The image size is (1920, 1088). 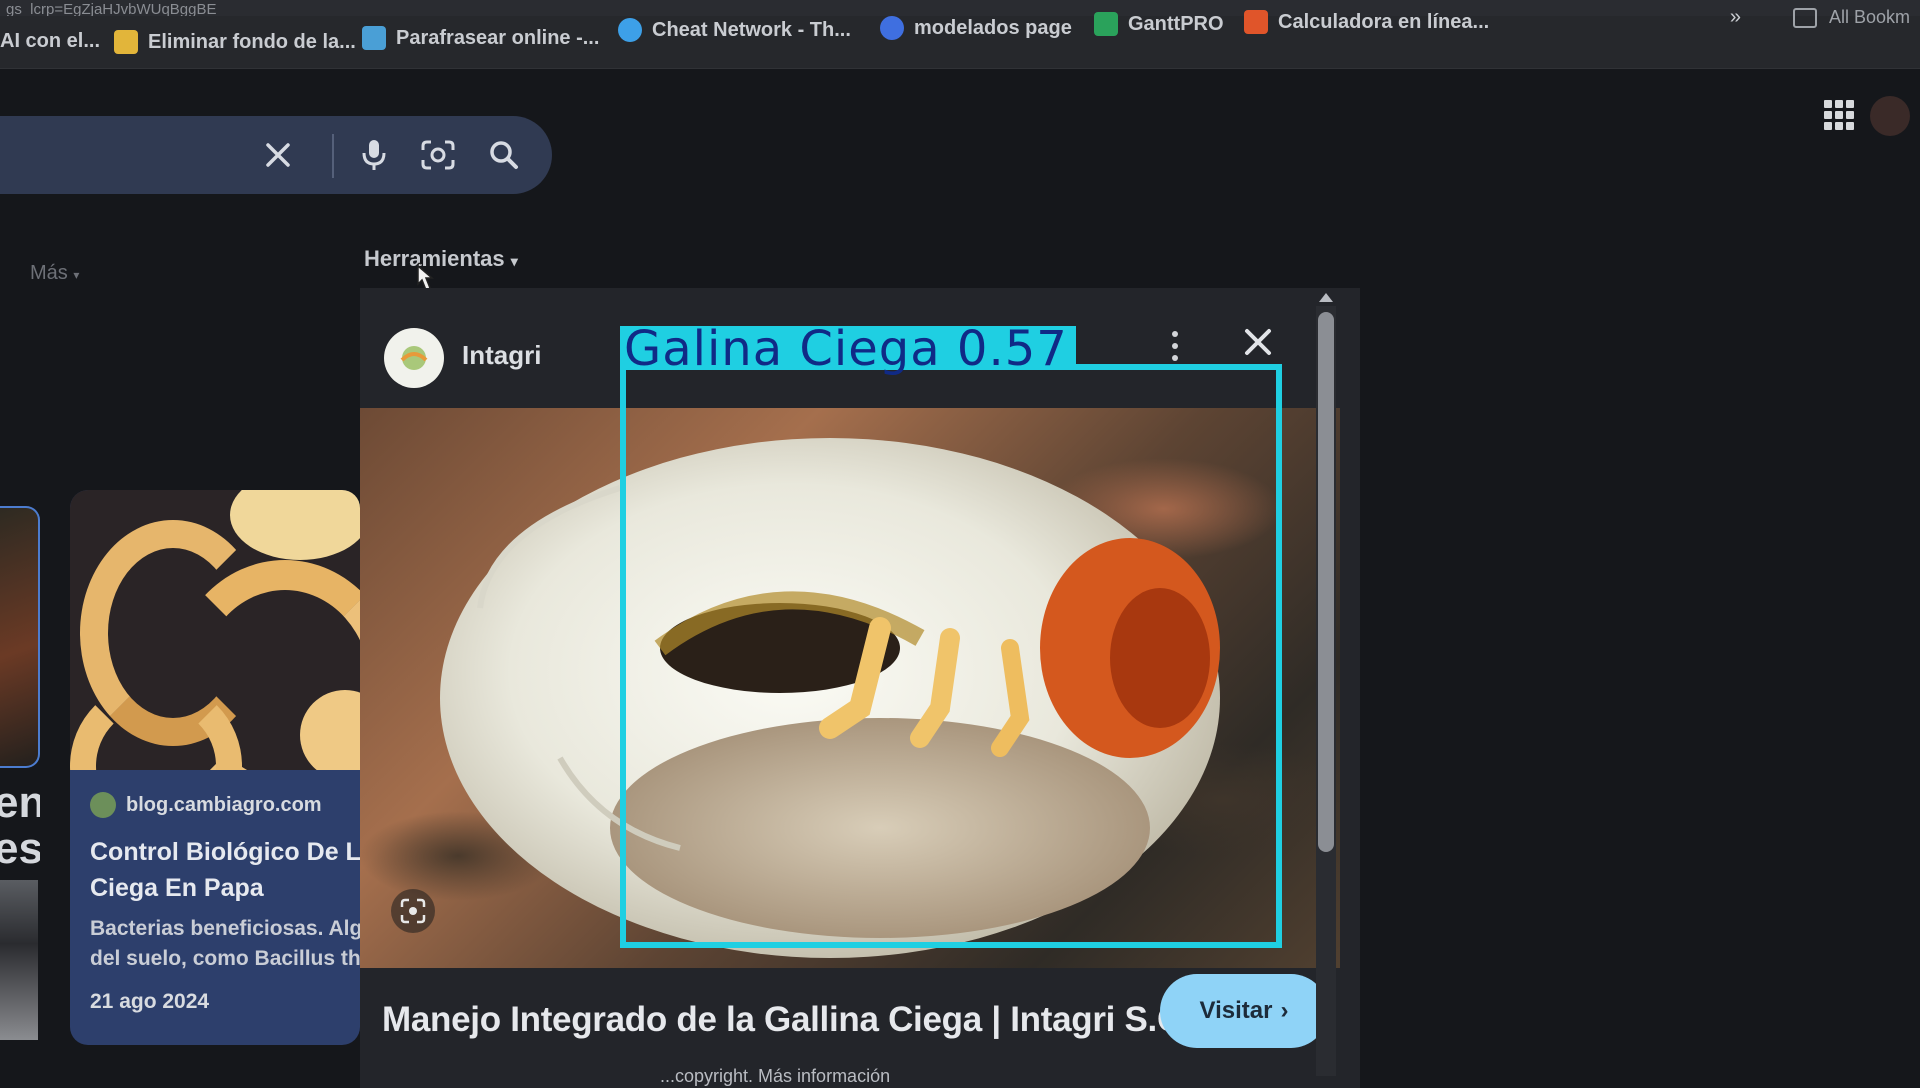 What do you see at coordinates (1236, 1010) in the screenshot?
I see `visit-button-label: Visitar` at bounding box center [1236, 1010].